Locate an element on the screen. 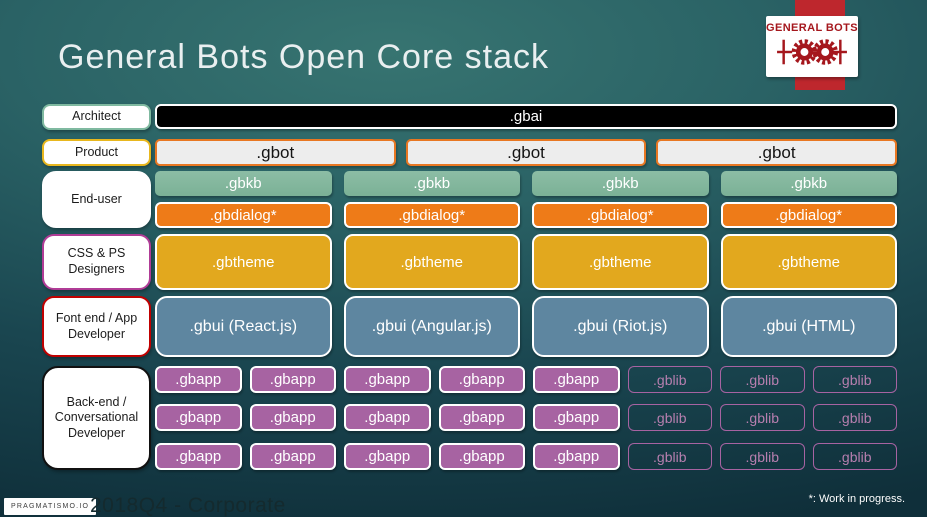 This screenshot has height=517, width=927. general-bots-logo: GENERAL BOTS is located at coordinates (812, 46).